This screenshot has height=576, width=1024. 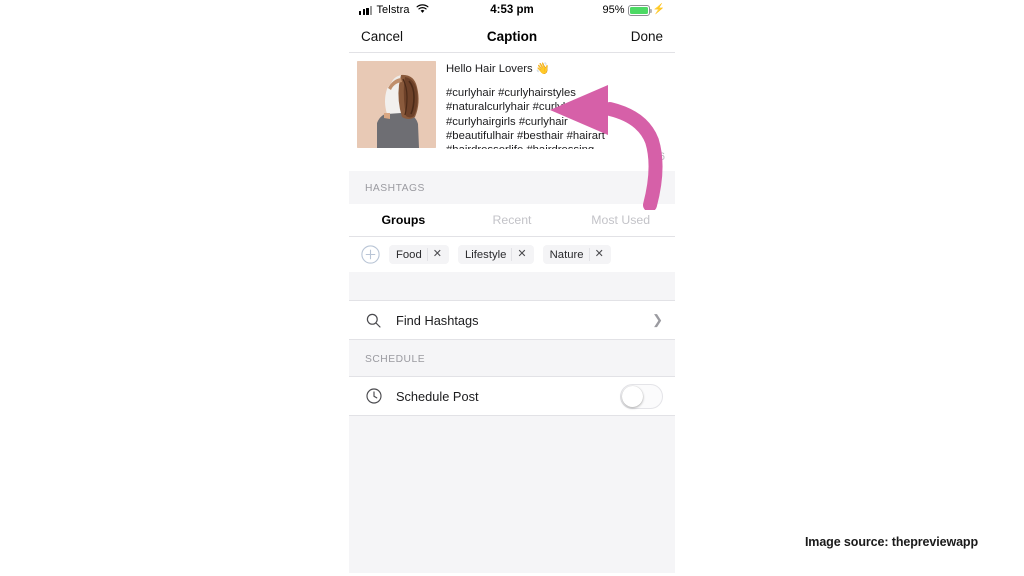 I want to click on spacer-band, so click(x=512, y=286).